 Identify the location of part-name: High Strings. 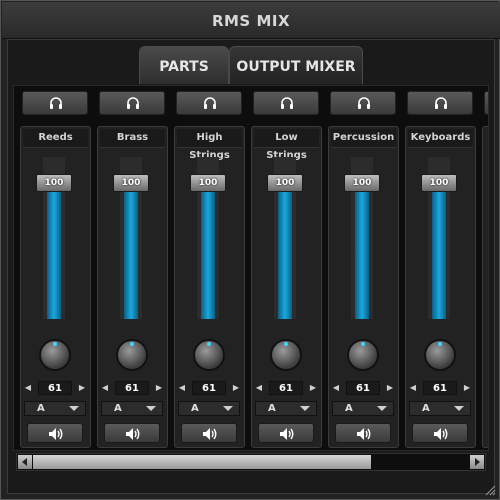
(209, 145).